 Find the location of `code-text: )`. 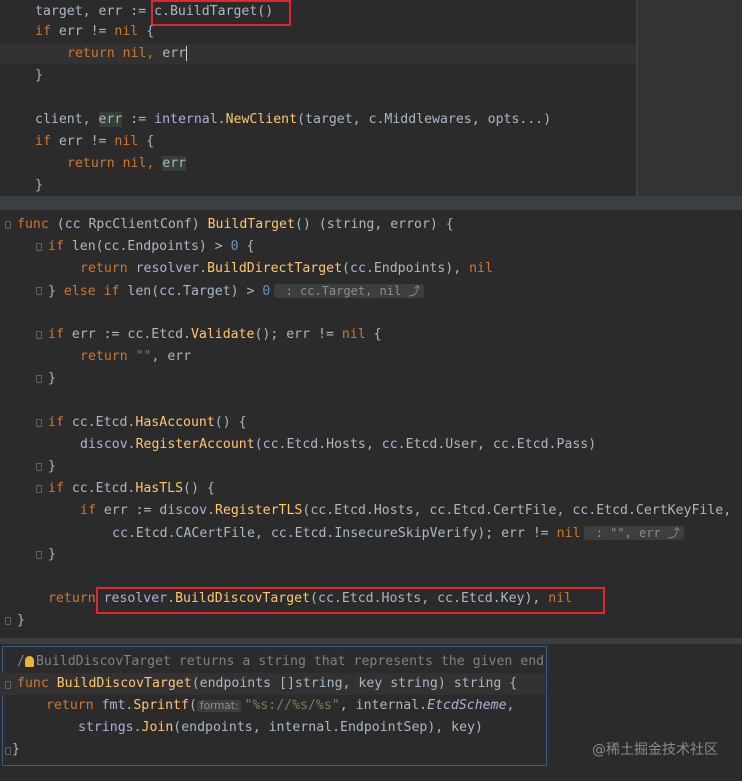

code-text: ) is located at coordinates (199, 224).